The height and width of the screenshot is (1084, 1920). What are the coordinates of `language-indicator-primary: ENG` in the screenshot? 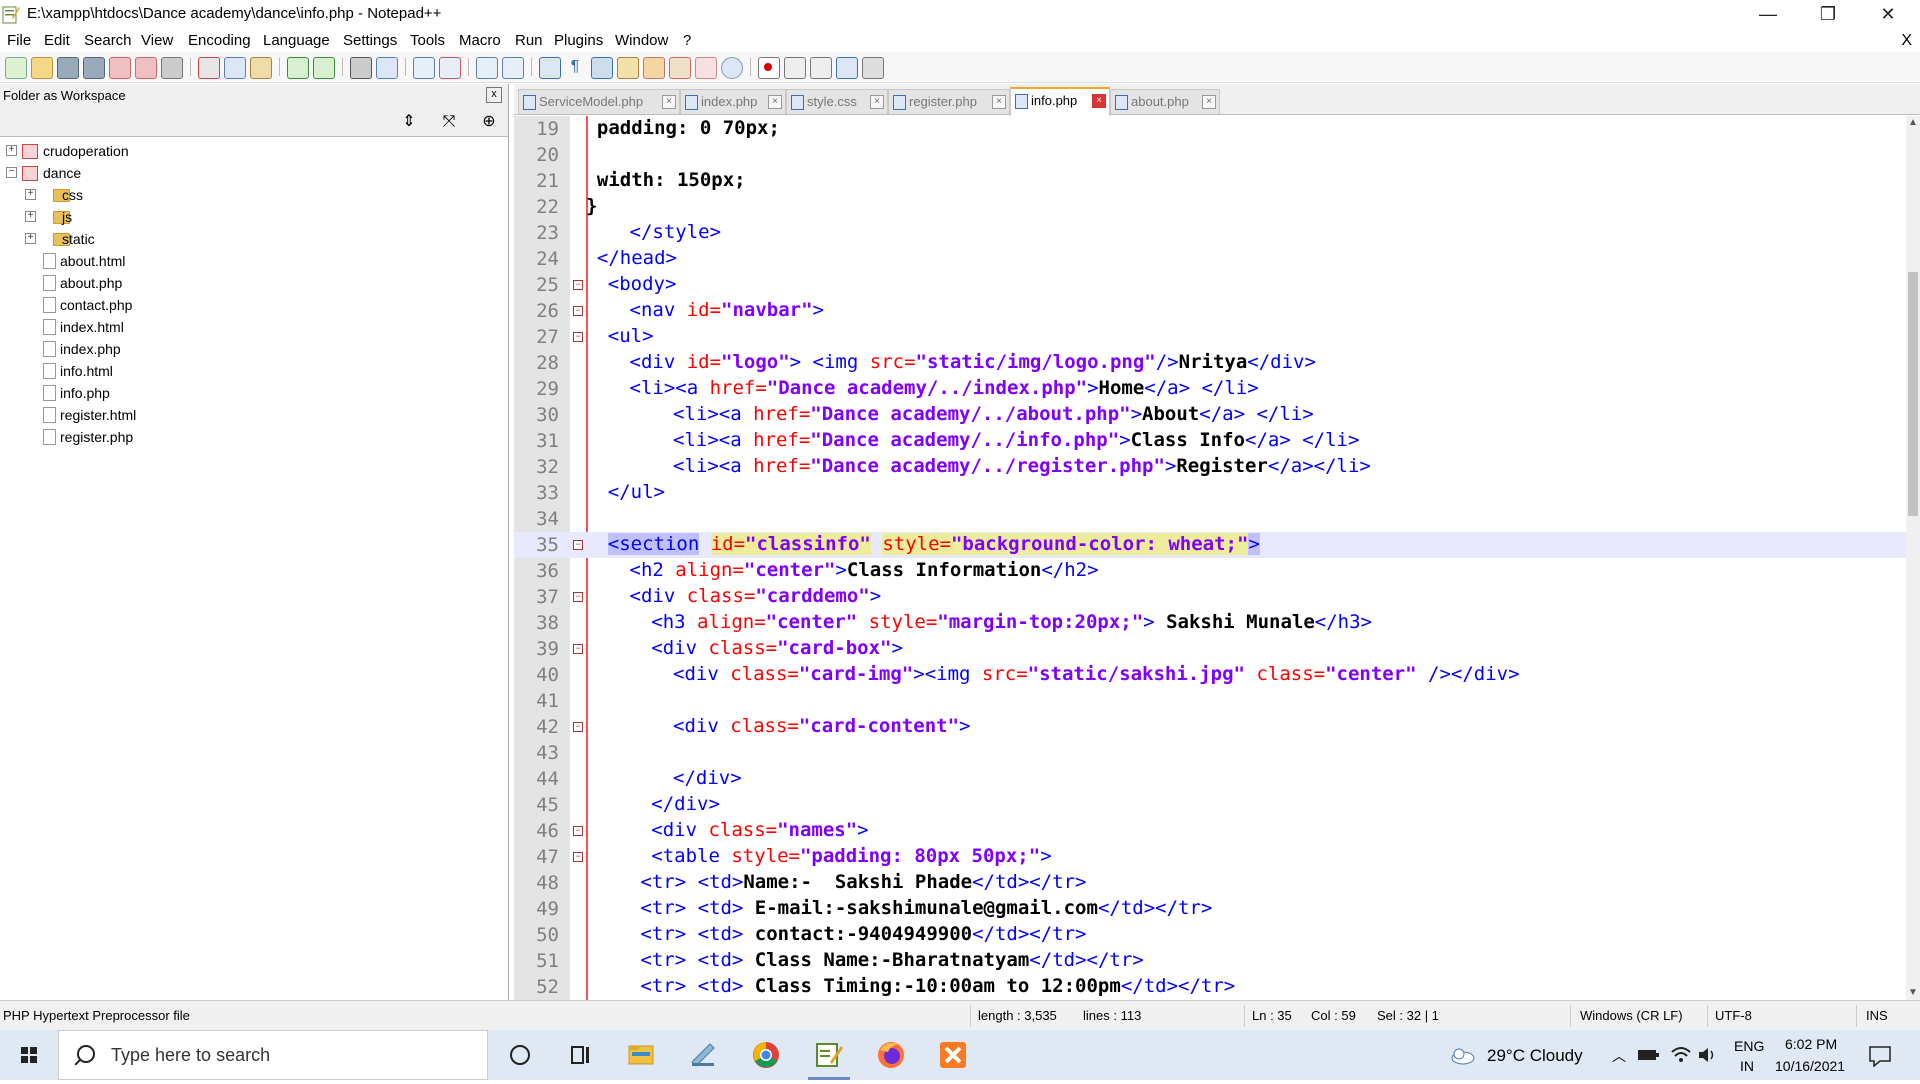 It's located at (1749, 1046).